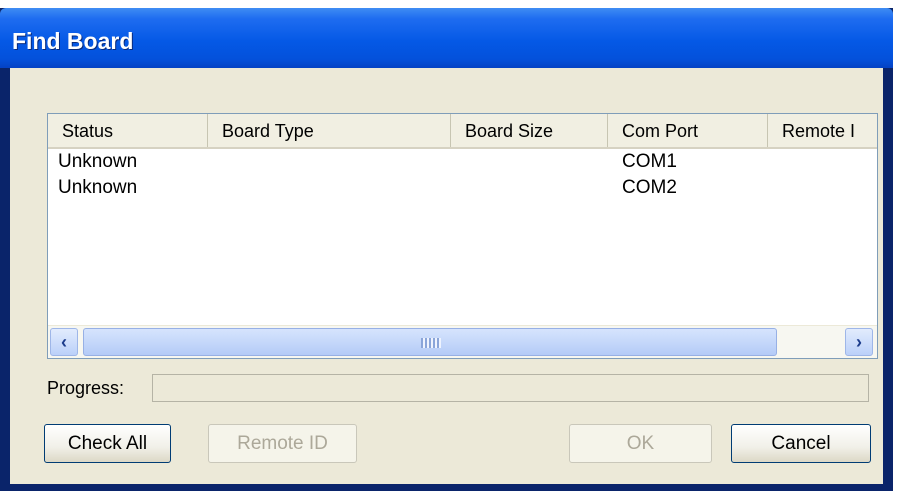  I want to click on chevron-left-icon: ‹, so click(64, 342).